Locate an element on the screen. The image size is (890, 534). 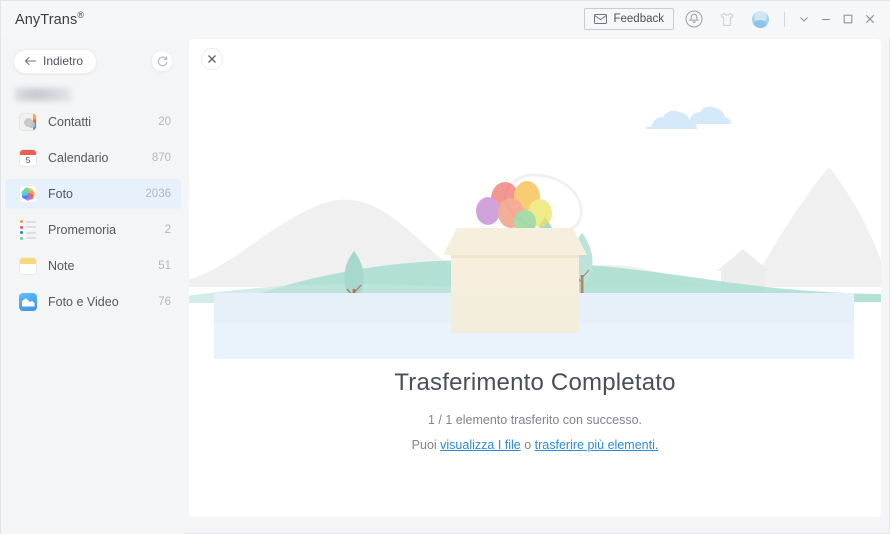
dialog-close-button is located at coordinates (212, 59).